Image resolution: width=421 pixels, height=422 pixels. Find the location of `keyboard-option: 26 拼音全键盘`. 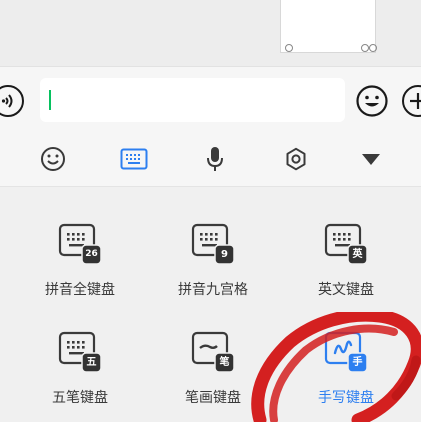

keyboard-option: 26 拼音全键盘 is located at coordinates (77, 268).